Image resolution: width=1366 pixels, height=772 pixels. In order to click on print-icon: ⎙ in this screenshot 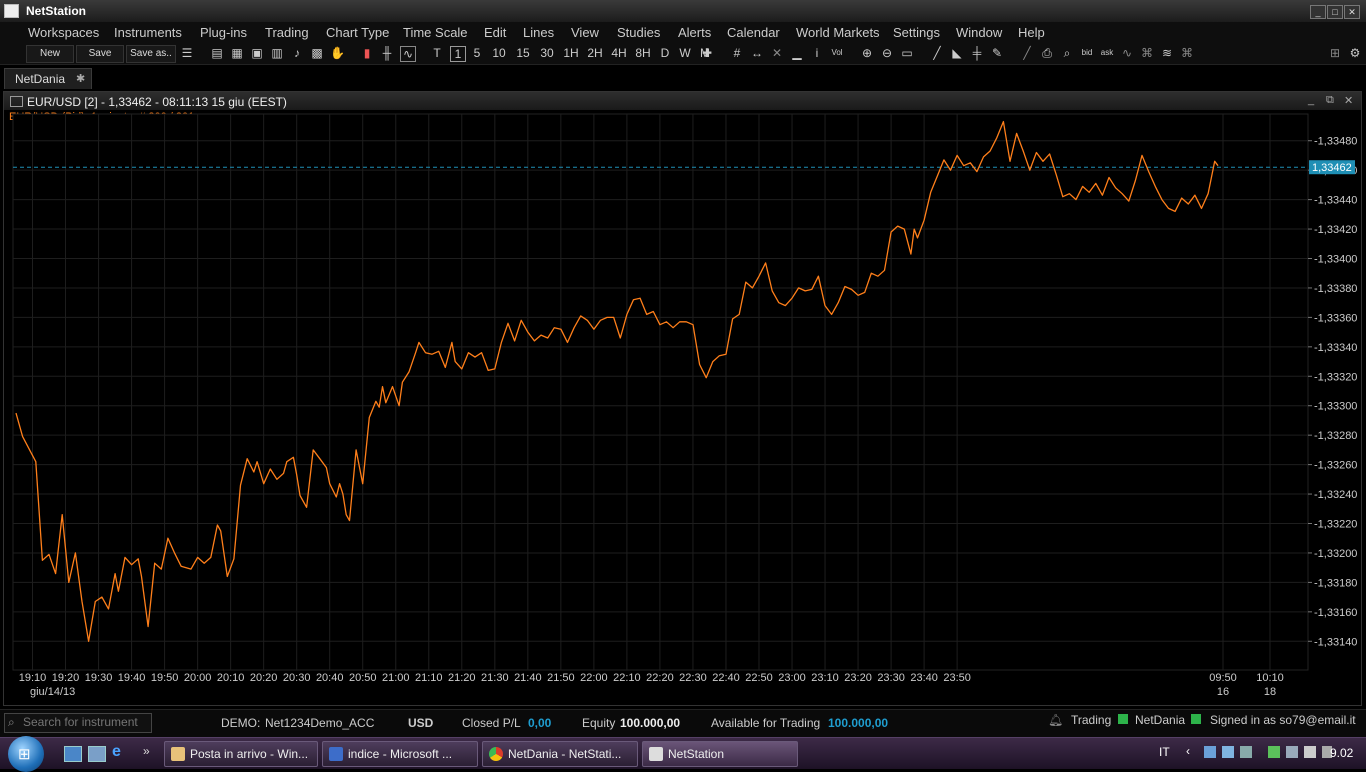, I will do `click(1047, 53)`.